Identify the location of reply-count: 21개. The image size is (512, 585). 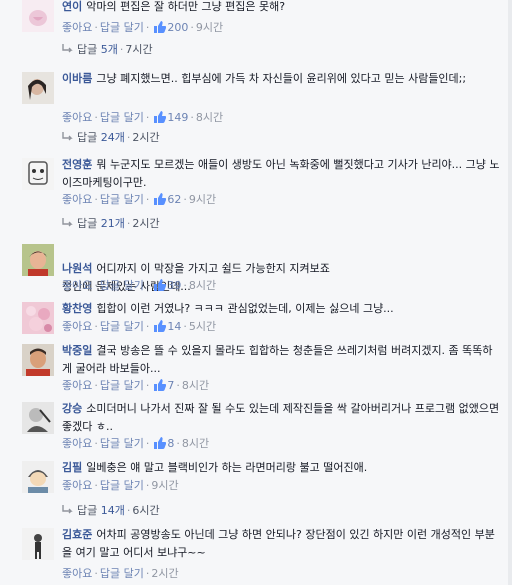
(112, 223).